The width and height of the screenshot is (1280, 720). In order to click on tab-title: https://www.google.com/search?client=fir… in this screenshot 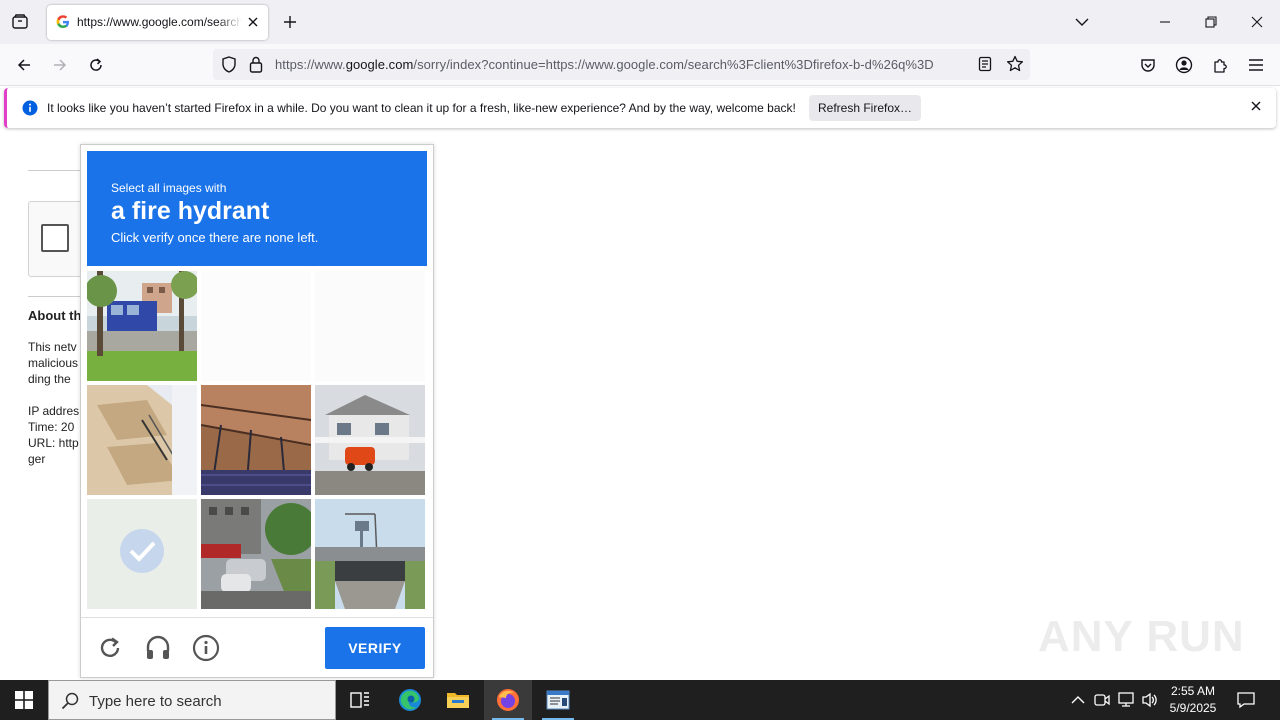, I will do `click(159, 22)`.